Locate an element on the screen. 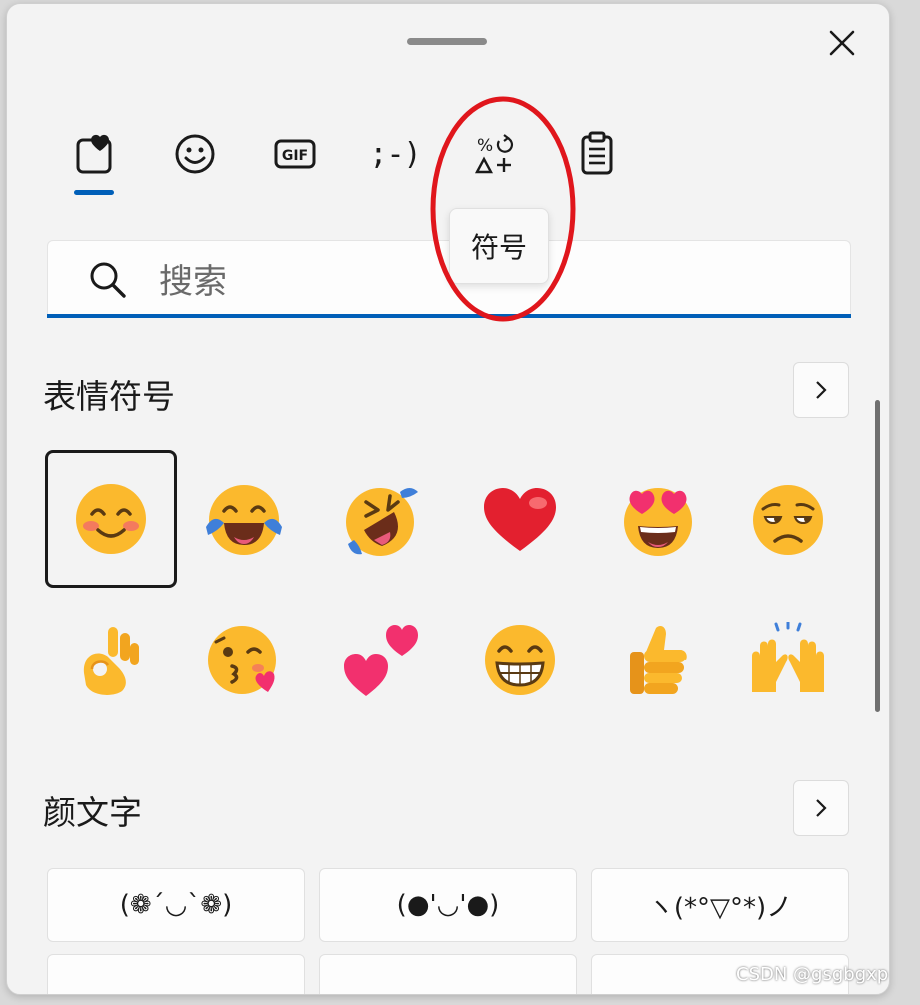  ok-hand-icon is located at coordinates (111, 661).